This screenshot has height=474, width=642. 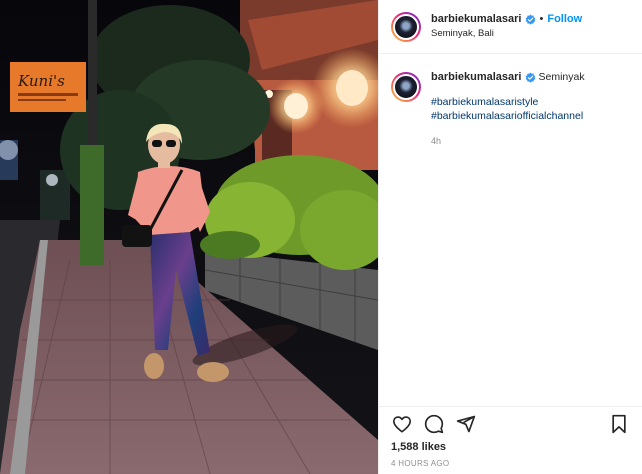 I want to click on share-button, so click(x=466, y=424).